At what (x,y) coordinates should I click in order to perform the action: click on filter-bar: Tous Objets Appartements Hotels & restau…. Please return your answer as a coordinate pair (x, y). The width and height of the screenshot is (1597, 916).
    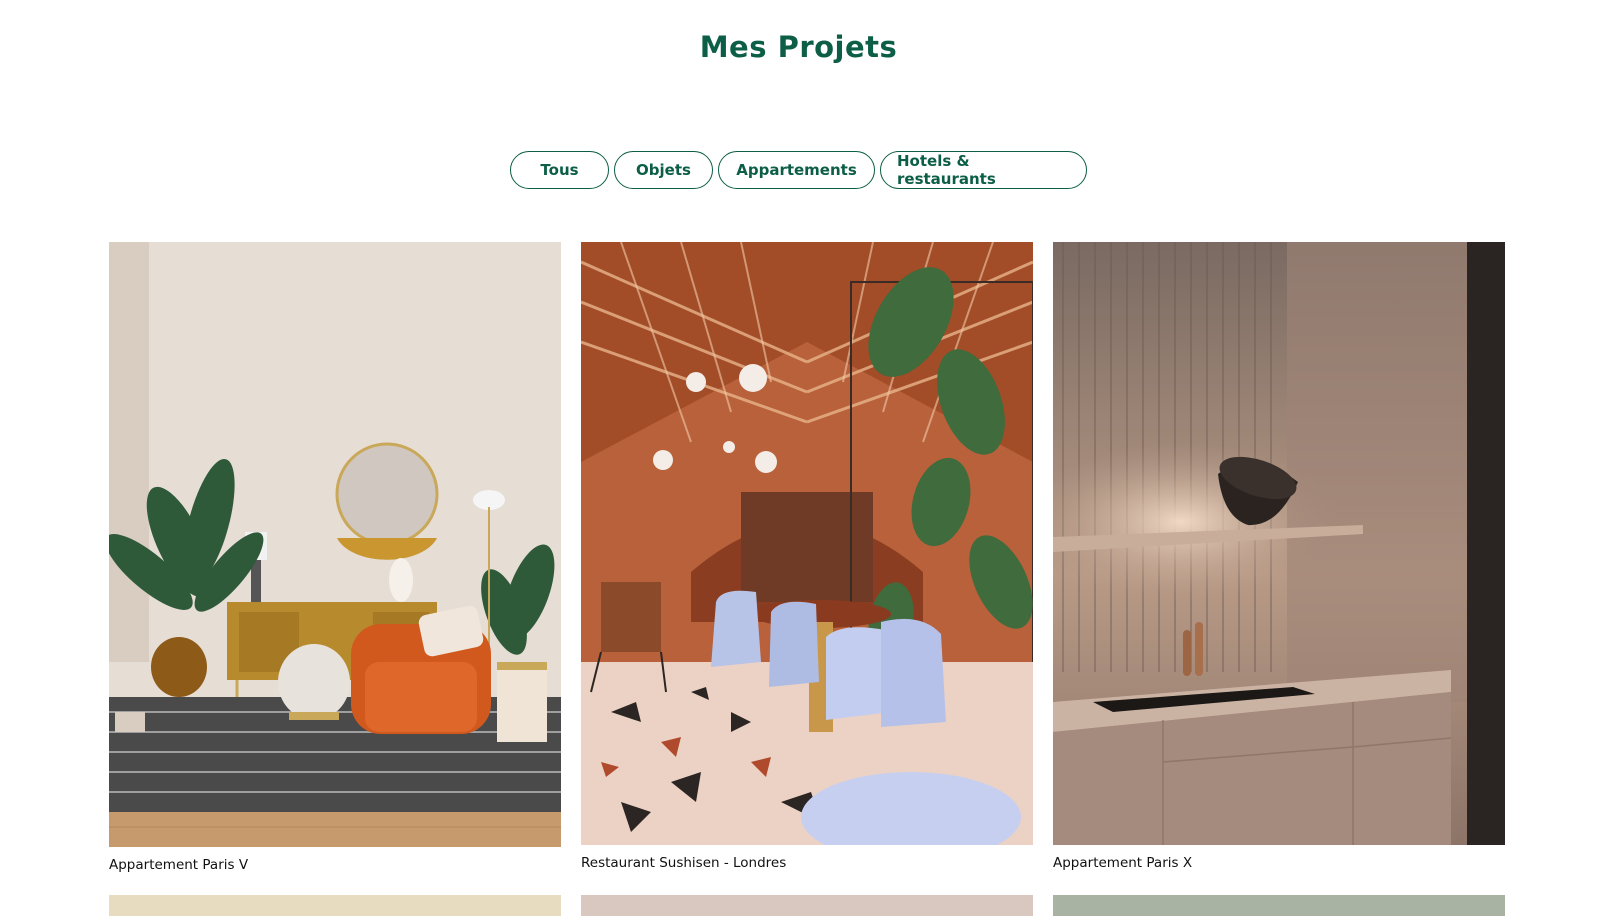
    Looking at the image, I should click on (798, 170).